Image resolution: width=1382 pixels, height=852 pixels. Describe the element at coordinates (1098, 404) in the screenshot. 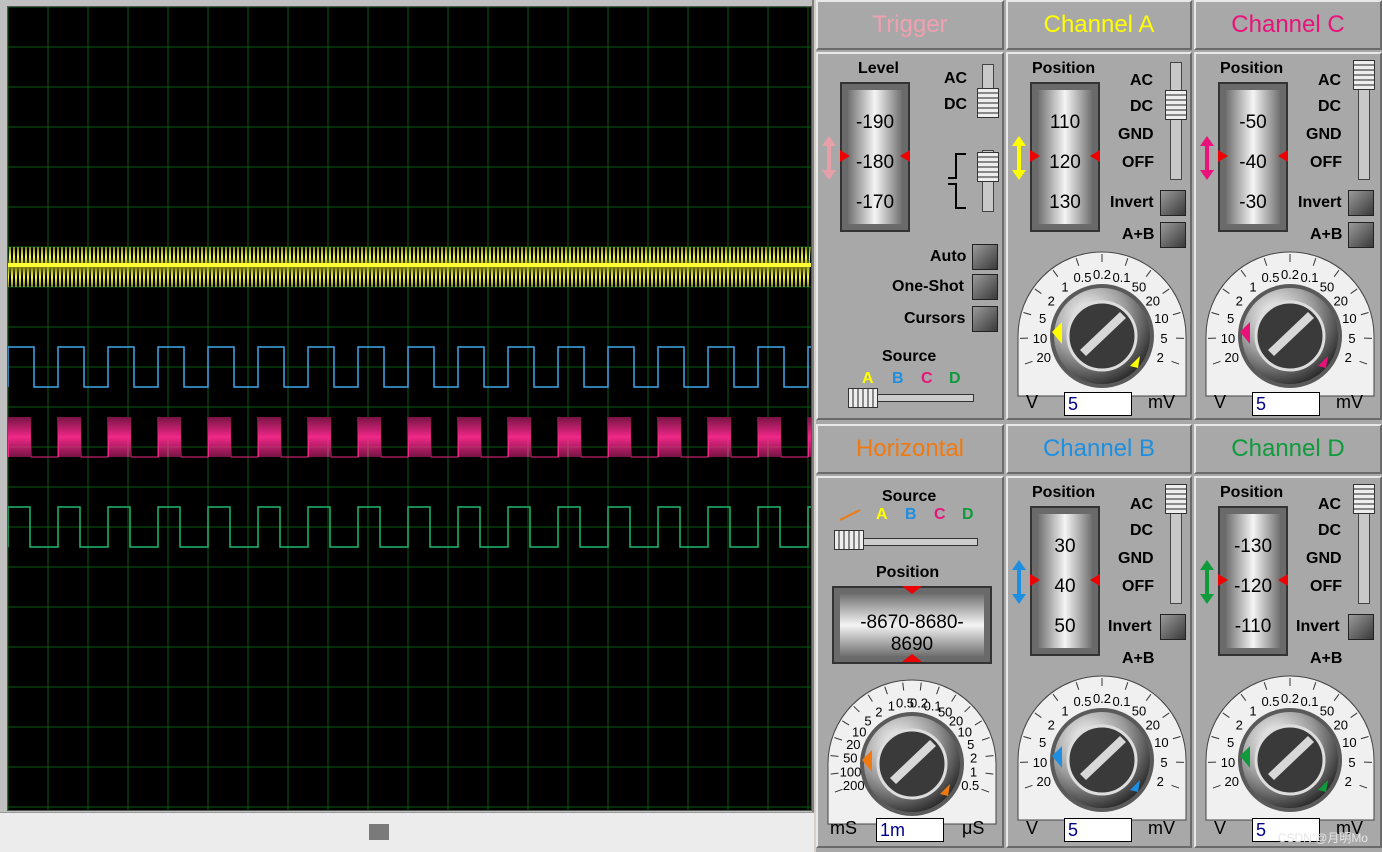

I see `channel-a-value-input: 5` at that location.